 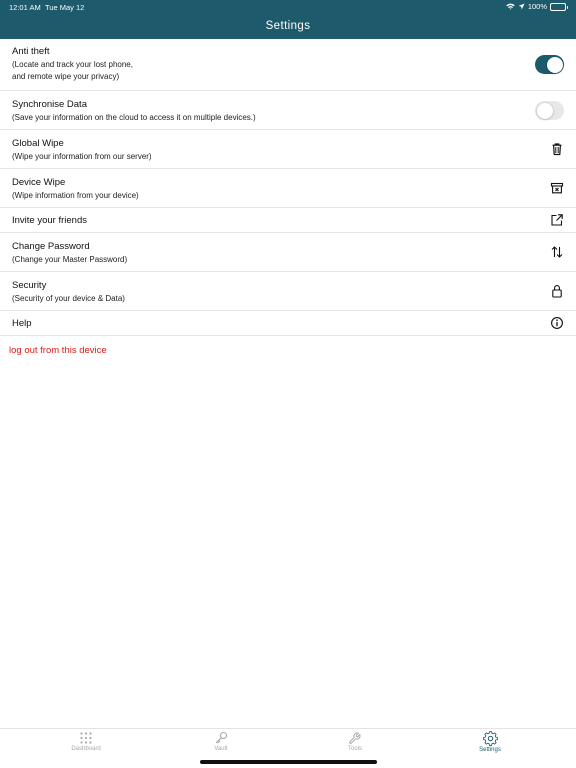 I want to click on setting-label: Global Wipe, so click(x=38, y=143).